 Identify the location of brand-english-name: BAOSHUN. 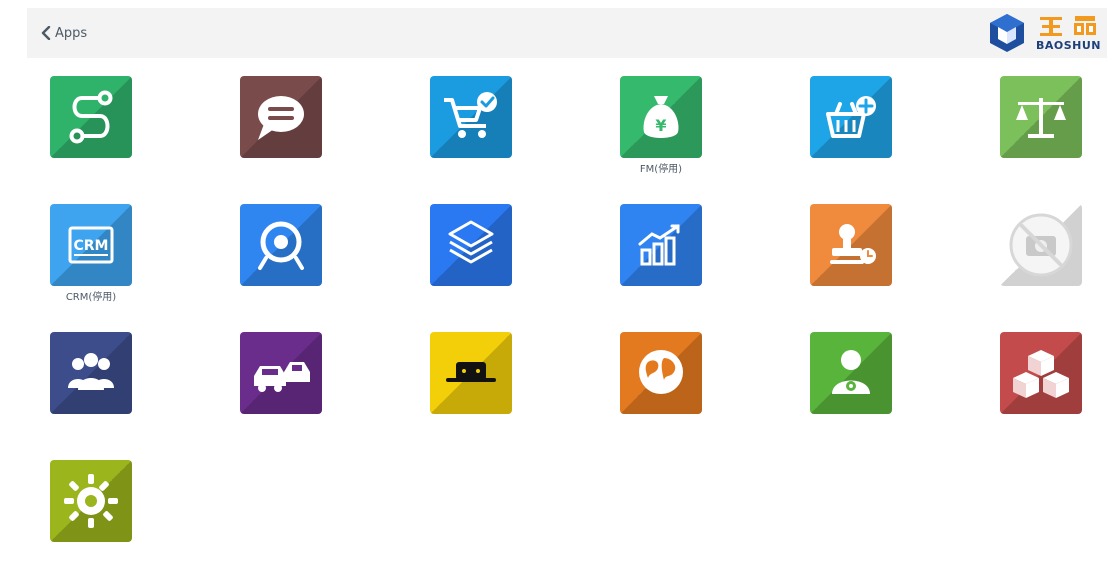
(1068, 45).